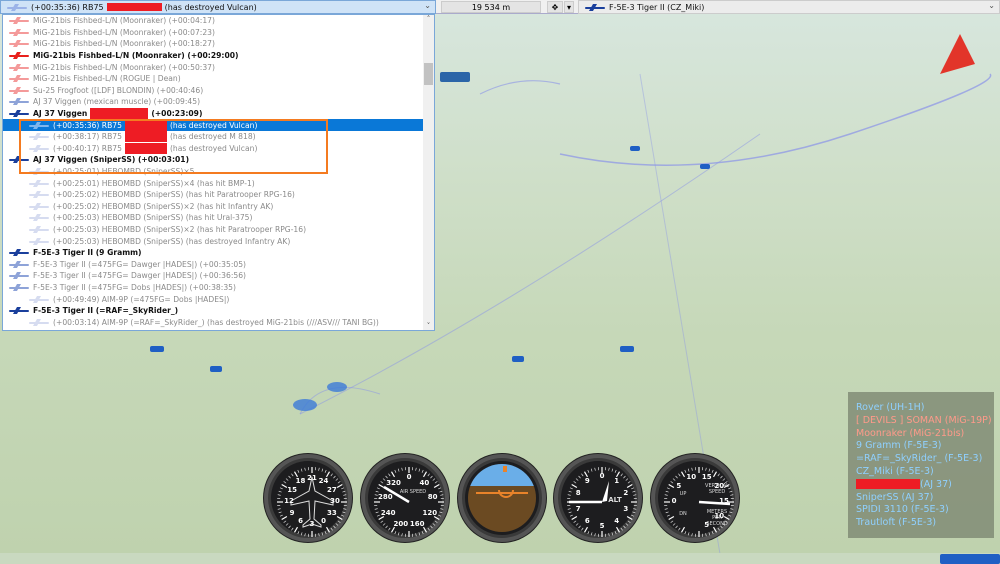 The height and width of the screenshot is (564, 1000). Describe the element at coordinates (598, 498) in the screenshot. I see `altimeter: 0123456789ALT` at that location.